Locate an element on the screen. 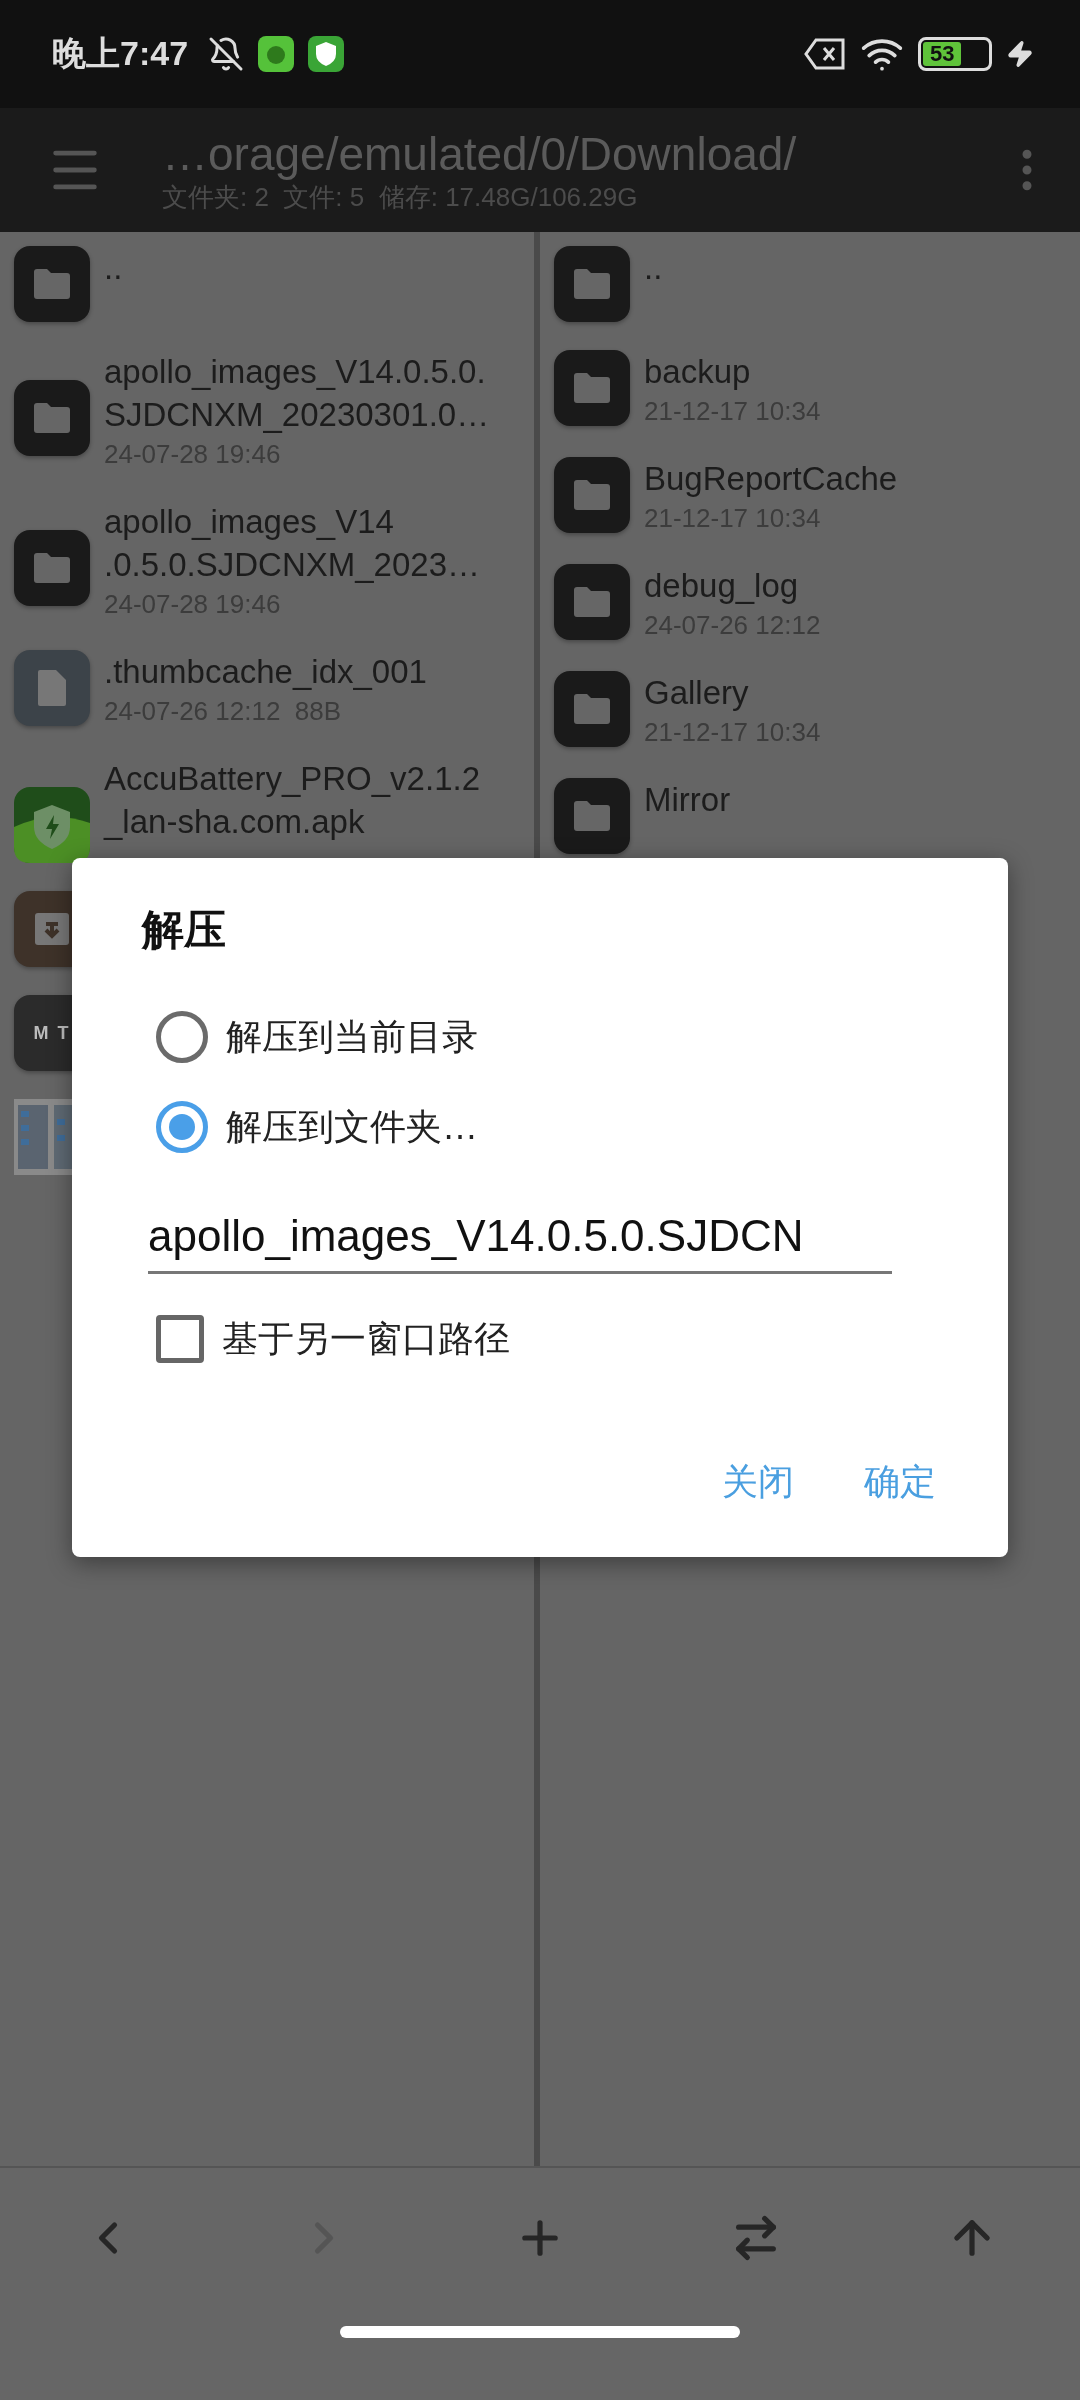  checkbox-label: 基于另一窗口路径 is located at coordinates (366, 1338).